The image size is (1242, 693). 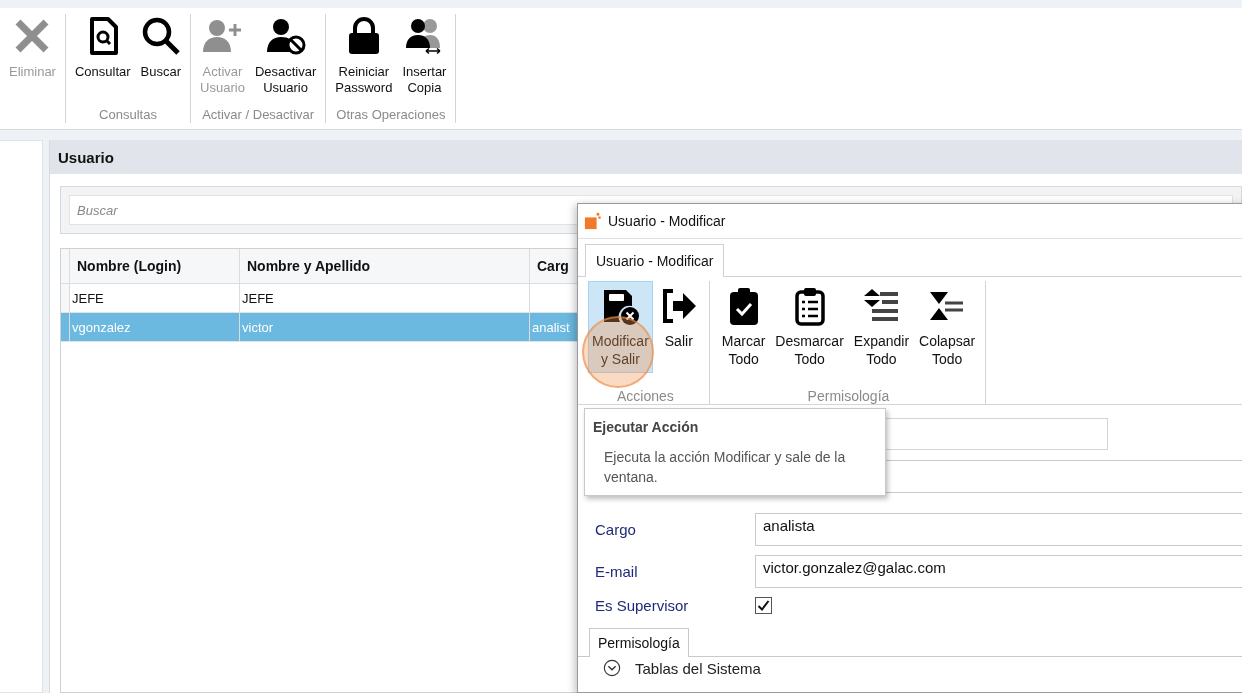 What do you see at coordinates (646, 157) in the screenshot?
I see `panel-title: Usuario` at bounding box center [646, 157].